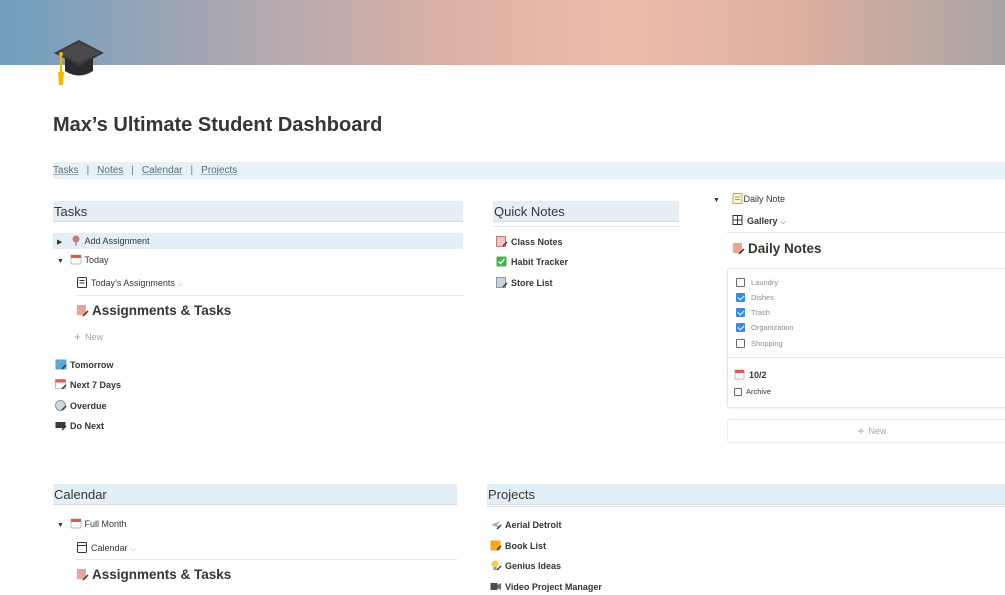 This screenshot has height=595, width=1005. I want to click on tomorrow-icon, so click(61, 364).